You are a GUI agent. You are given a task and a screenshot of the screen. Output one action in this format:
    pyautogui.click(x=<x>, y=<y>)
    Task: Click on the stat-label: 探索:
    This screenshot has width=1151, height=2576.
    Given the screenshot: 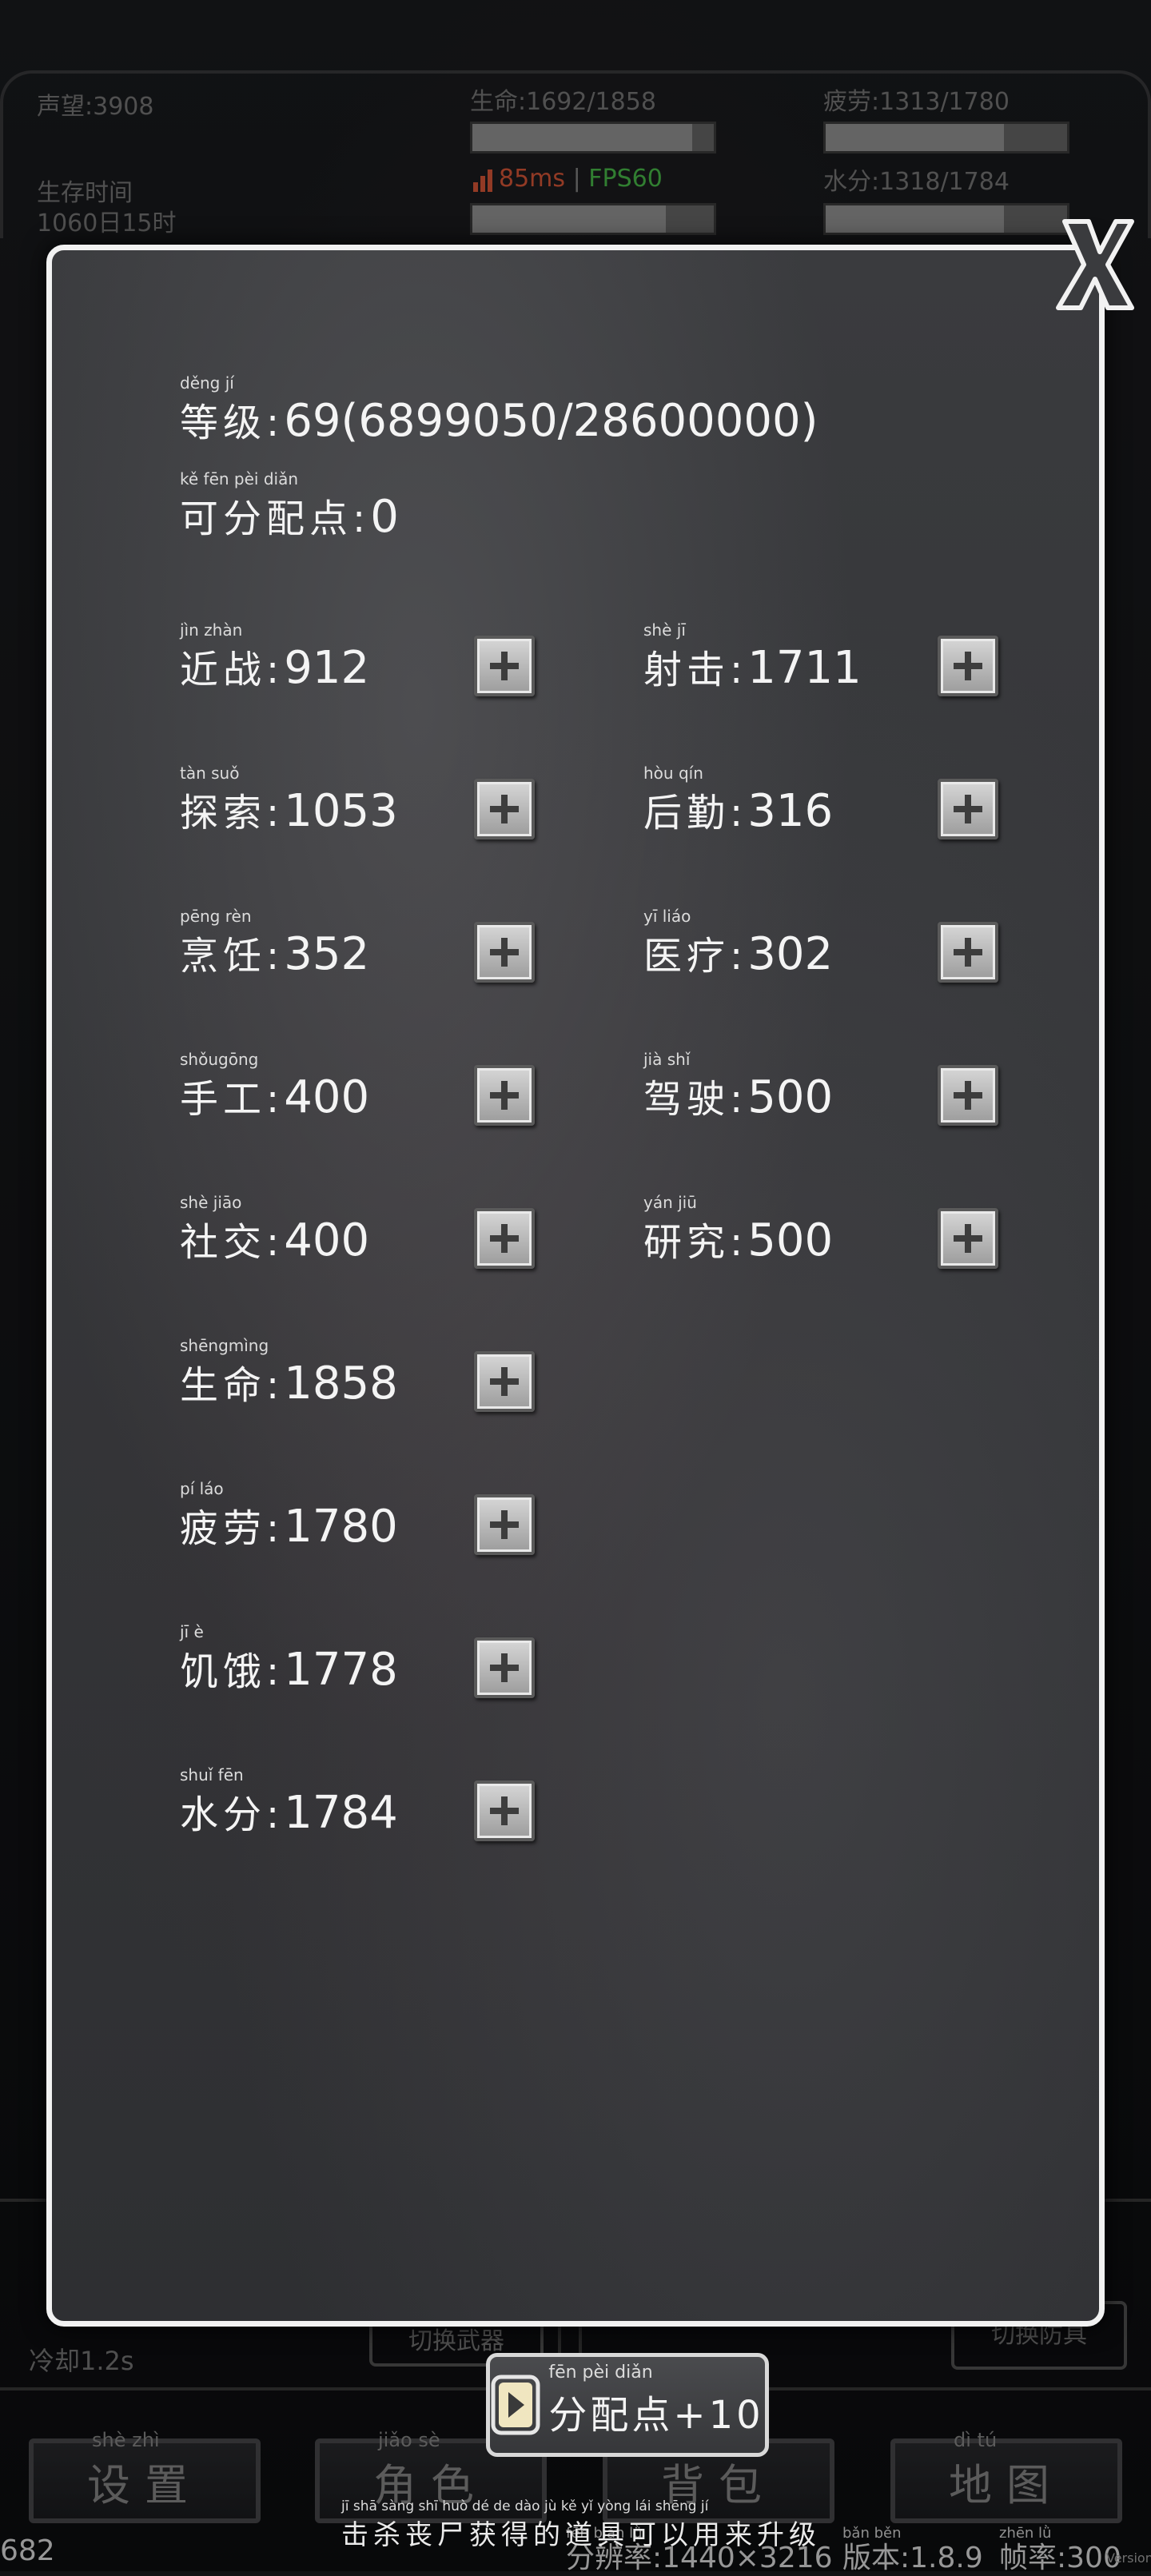 What is the action you would take?
    pyautogui.click(x=232, y=813)
    